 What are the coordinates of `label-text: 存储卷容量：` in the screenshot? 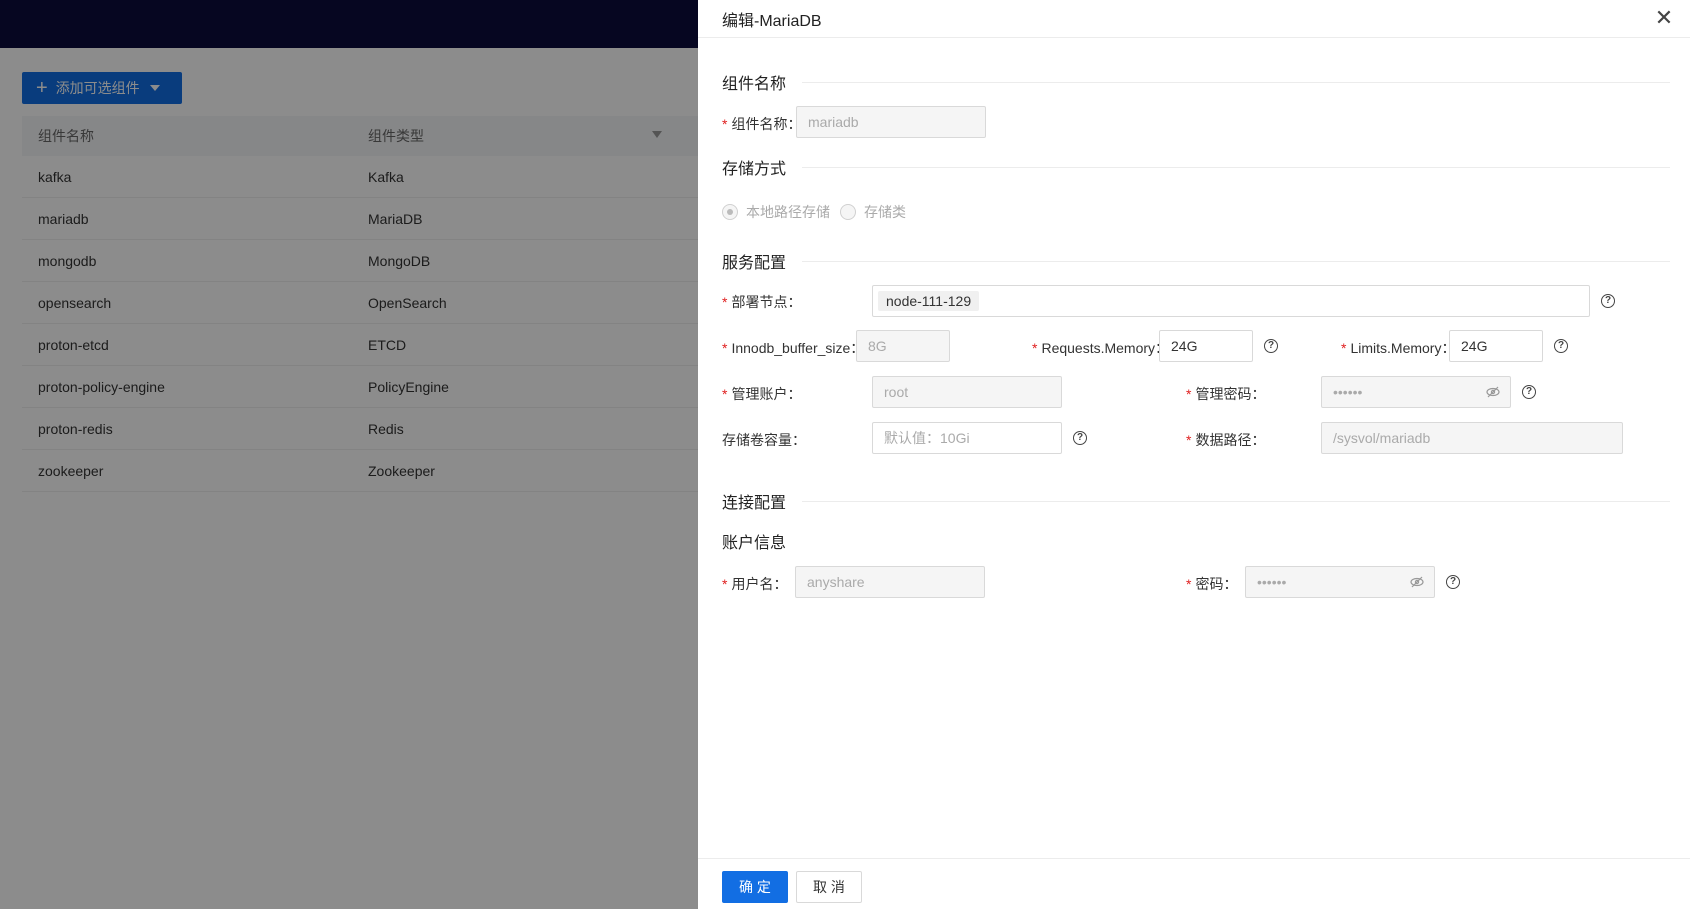 It's located at (764, 440).